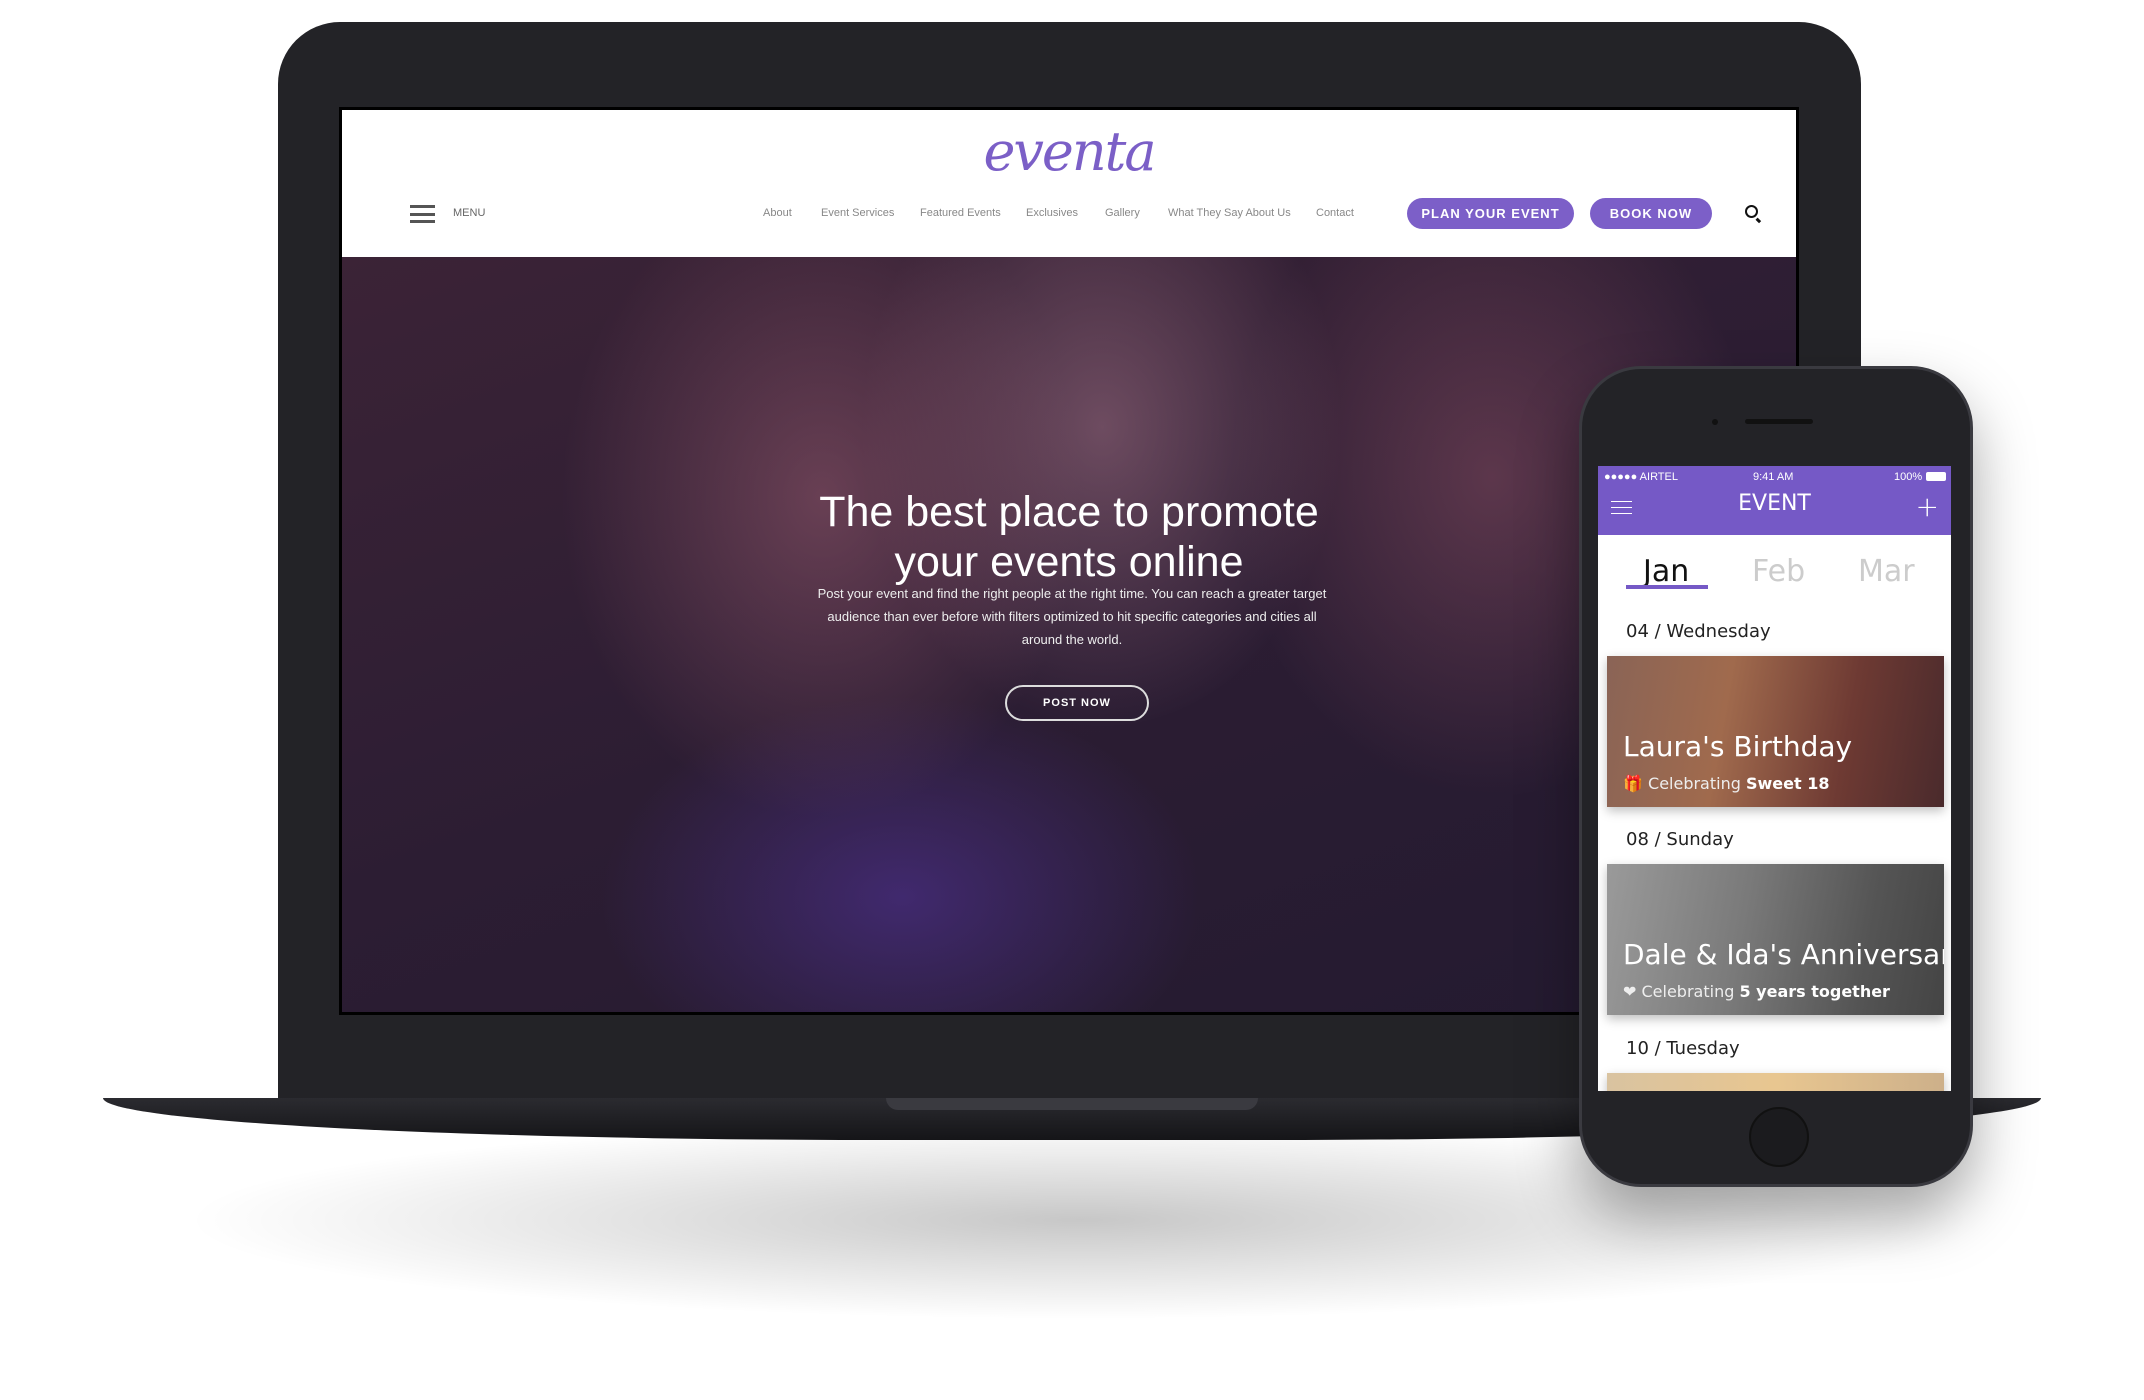  What do you see at coordinates (1774, 503) in the screenshot?
I see `app-title: EVENT` at bounding box center [1774, 503].